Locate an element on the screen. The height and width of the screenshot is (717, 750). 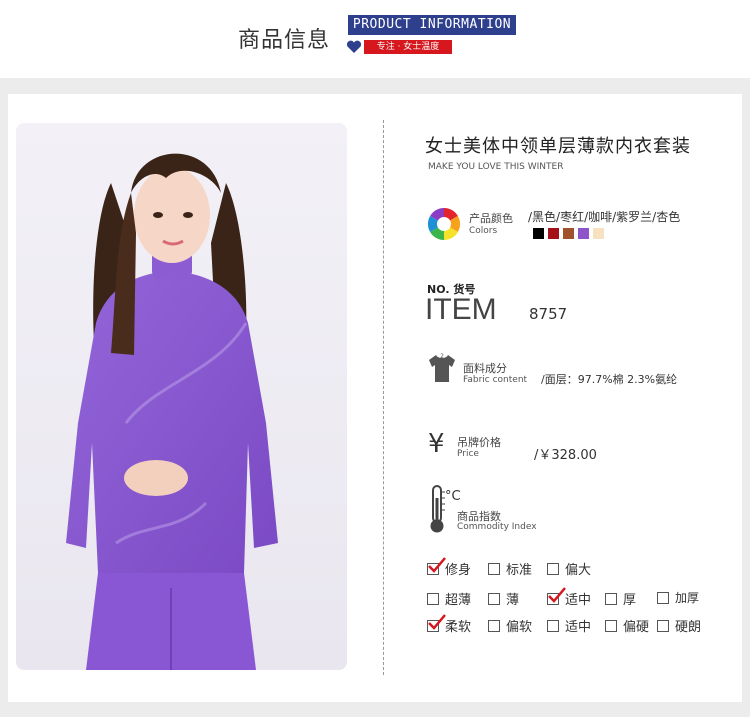
svg-text: 2 is located at coordinates (442, 356).